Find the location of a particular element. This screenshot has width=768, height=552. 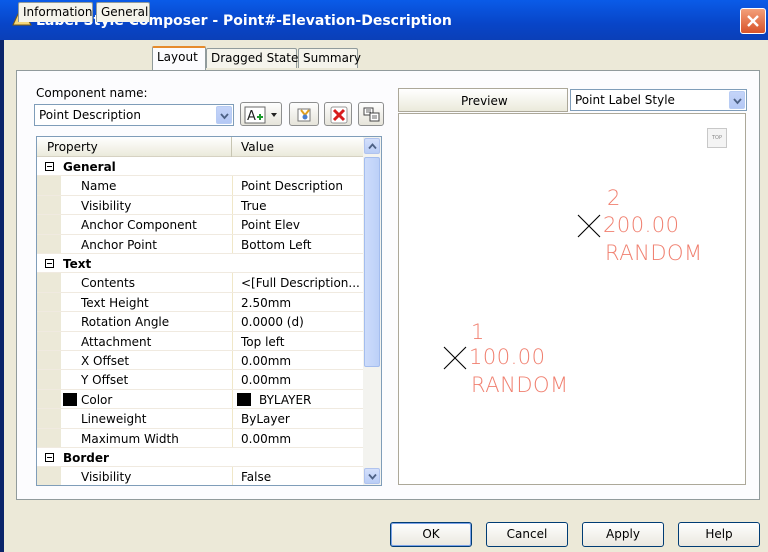

scroll-down-button is located at coordinates (372, 476).